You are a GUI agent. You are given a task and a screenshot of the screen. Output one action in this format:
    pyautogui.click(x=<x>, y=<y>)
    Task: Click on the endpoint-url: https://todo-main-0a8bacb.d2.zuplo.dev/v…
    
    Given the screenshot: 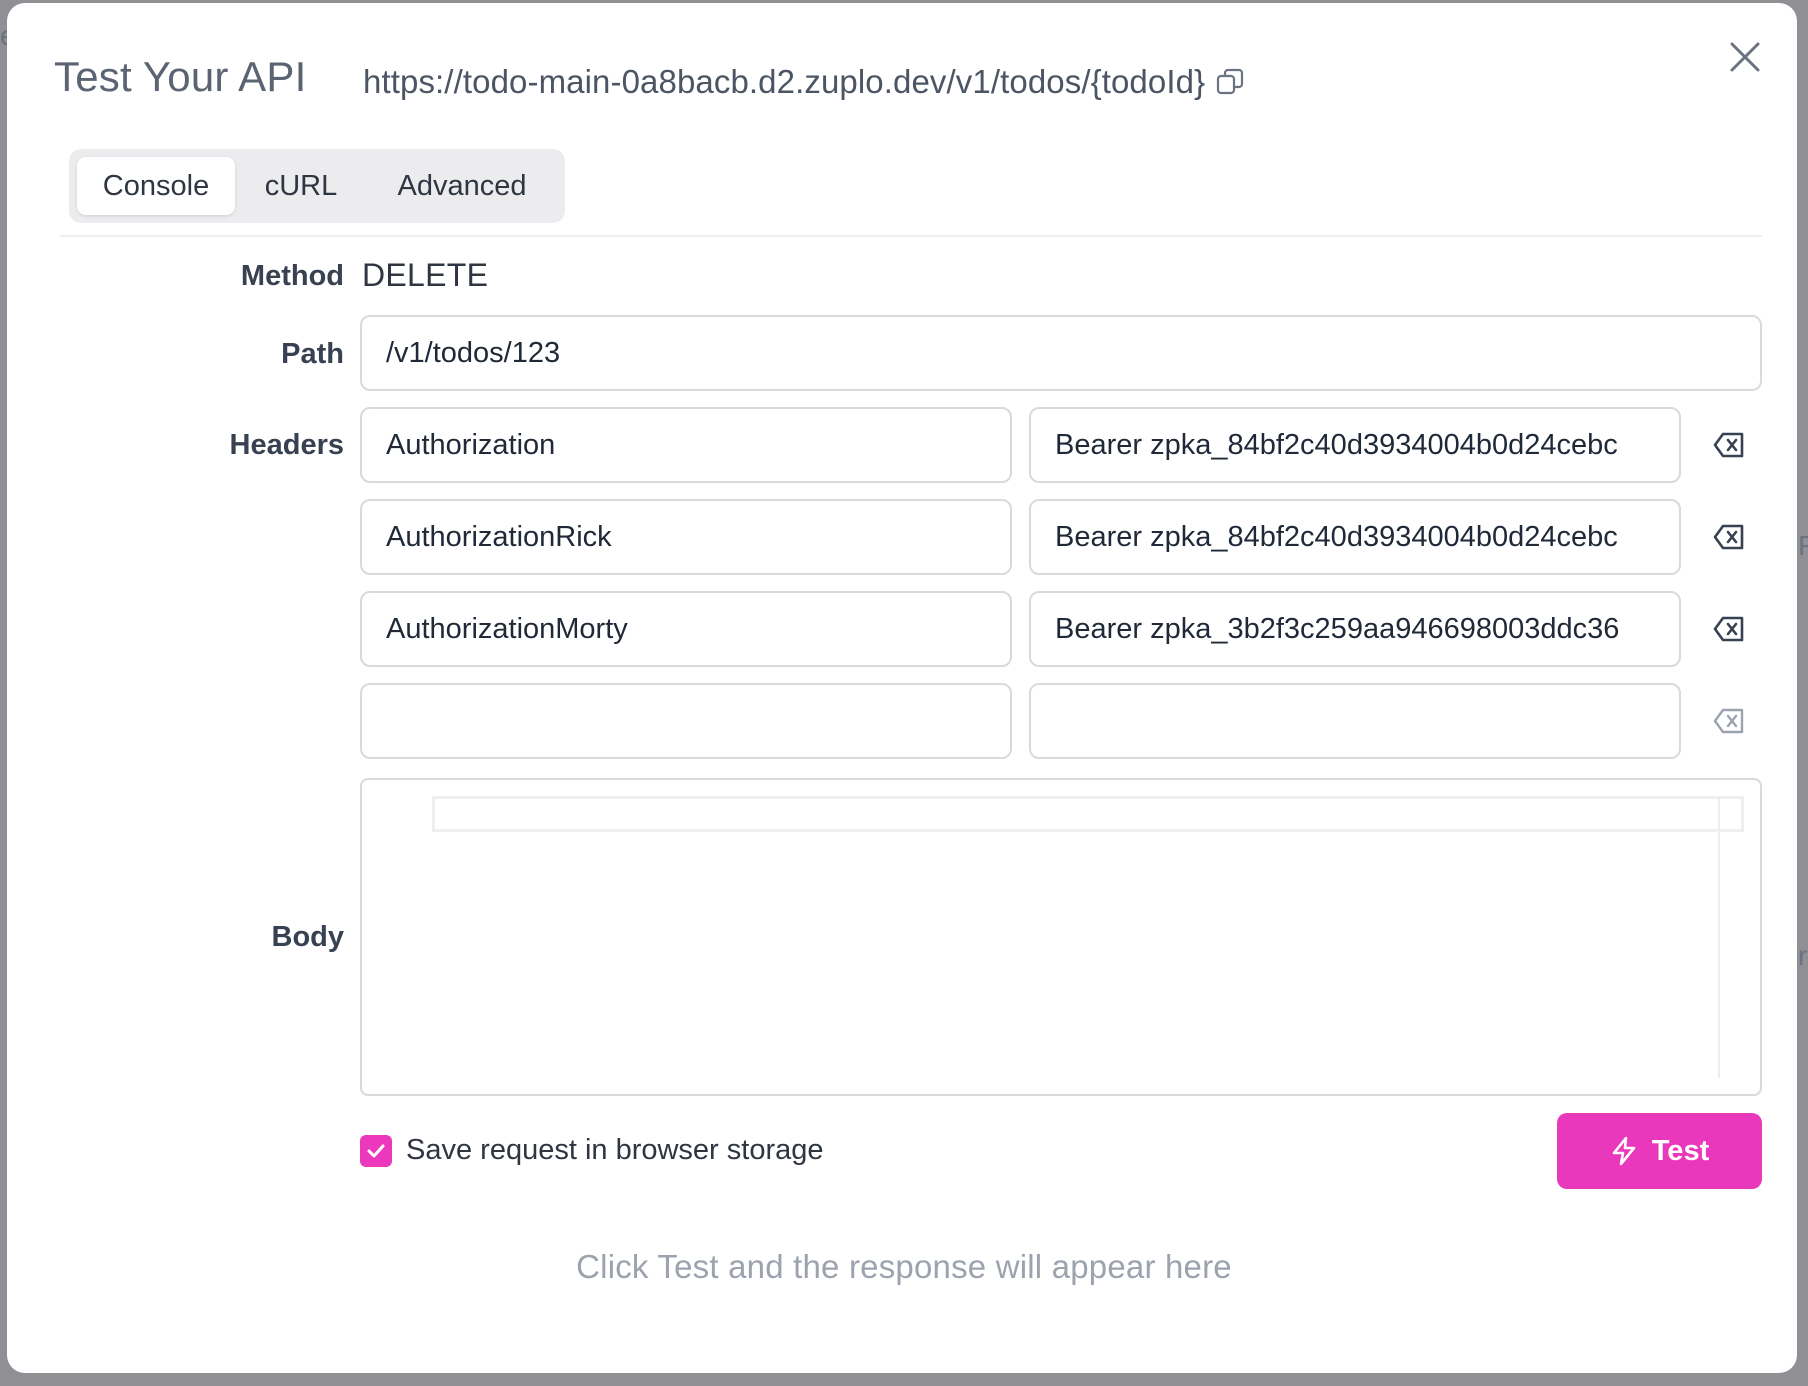 What is the action you would take?
    pyautogui.click(x=784, y=81)
    